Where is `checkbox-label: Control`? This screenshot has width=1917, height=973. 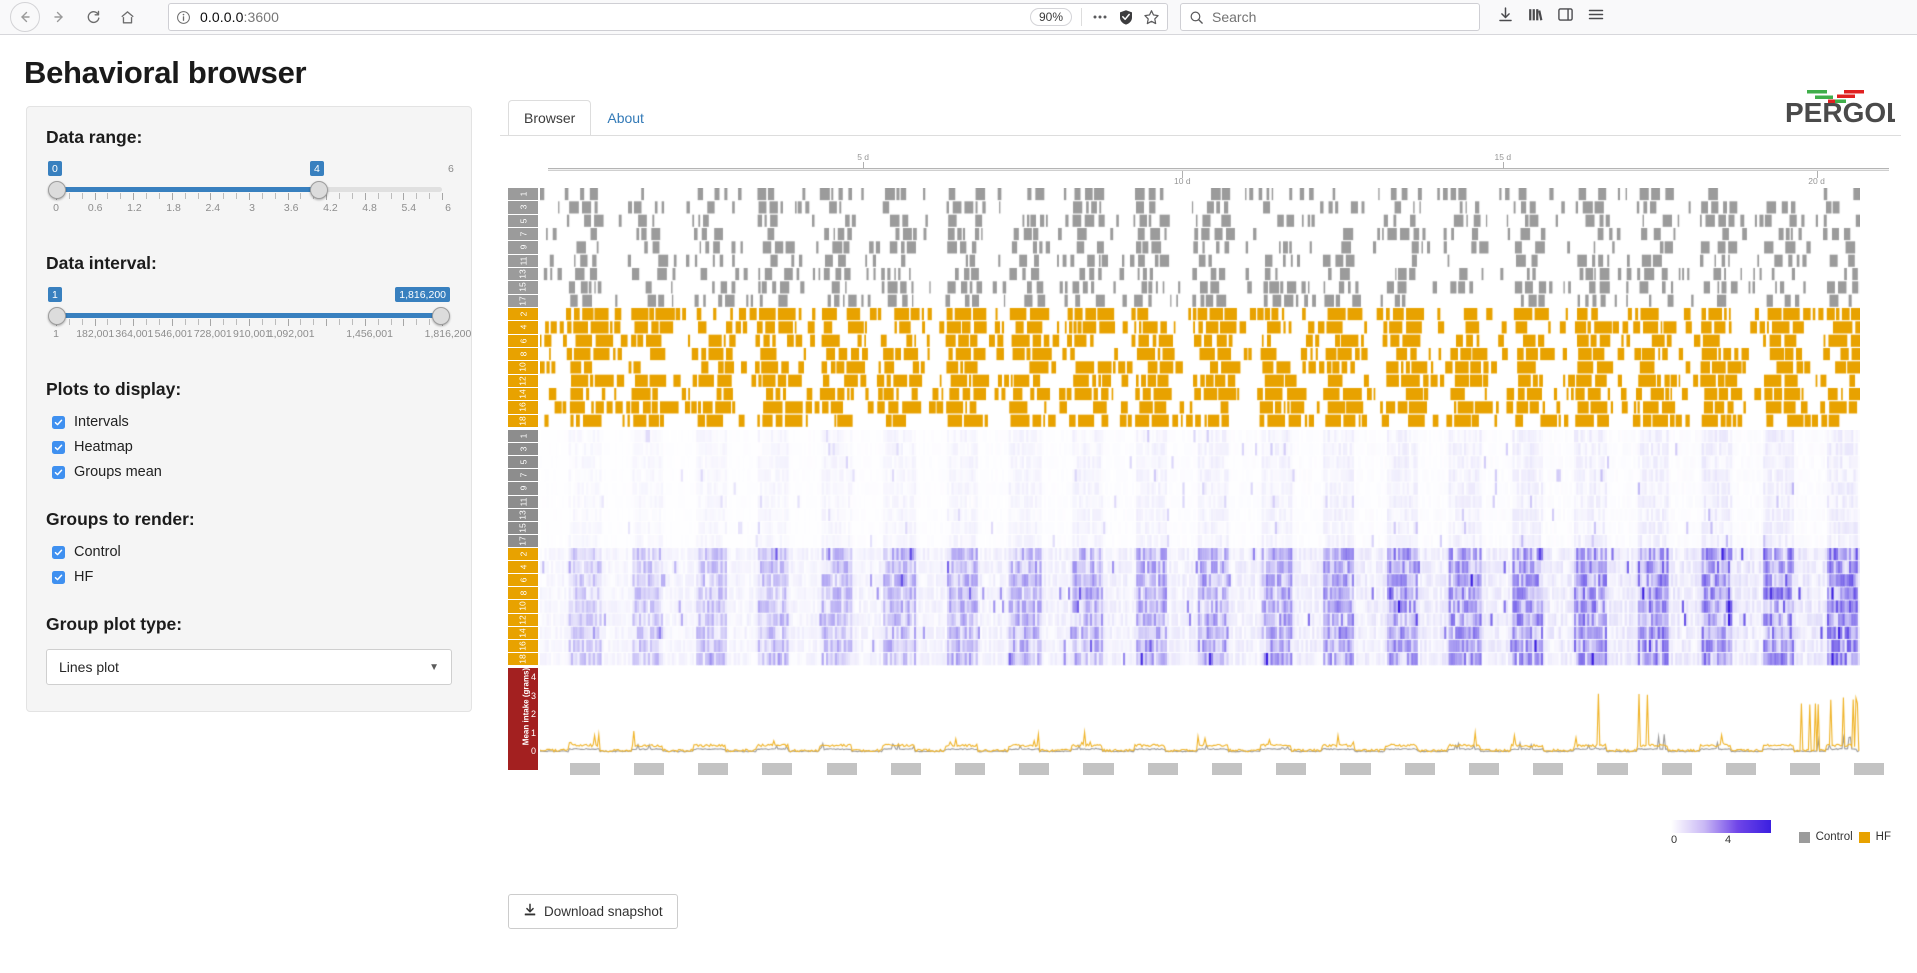
checkbox-label: Control is located at coordinates (97, 552).